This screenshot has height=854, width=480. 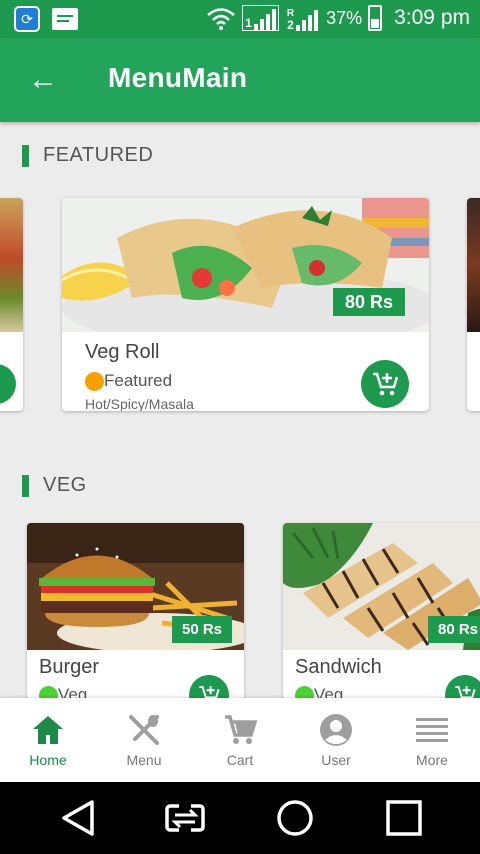 What do you see at coordinates (144, 730) in the screenshot?
I see `fork-spoon-icon` at bounding box center [144, 730].